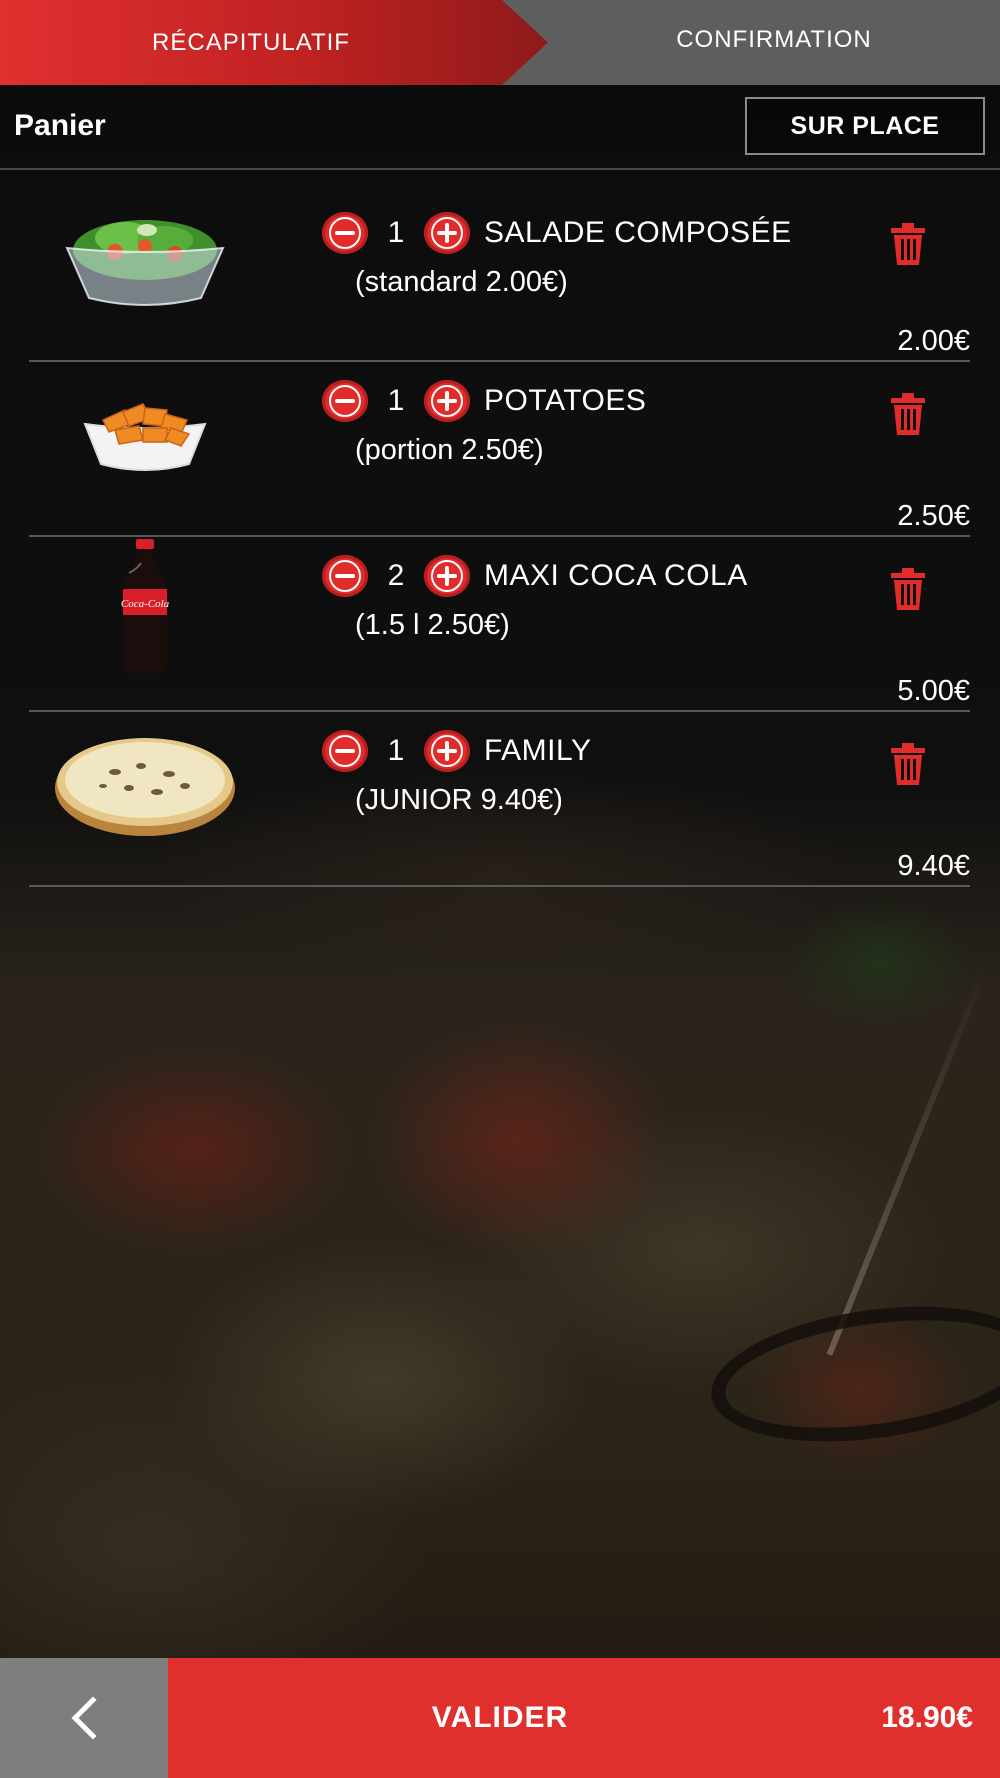 This screenshot has width=1000, height=1778. What do you see at coordinates (616, 575) in the screenshot?
I see `item-name: MAXI COCA COLA` at bounding box center [616, 575].